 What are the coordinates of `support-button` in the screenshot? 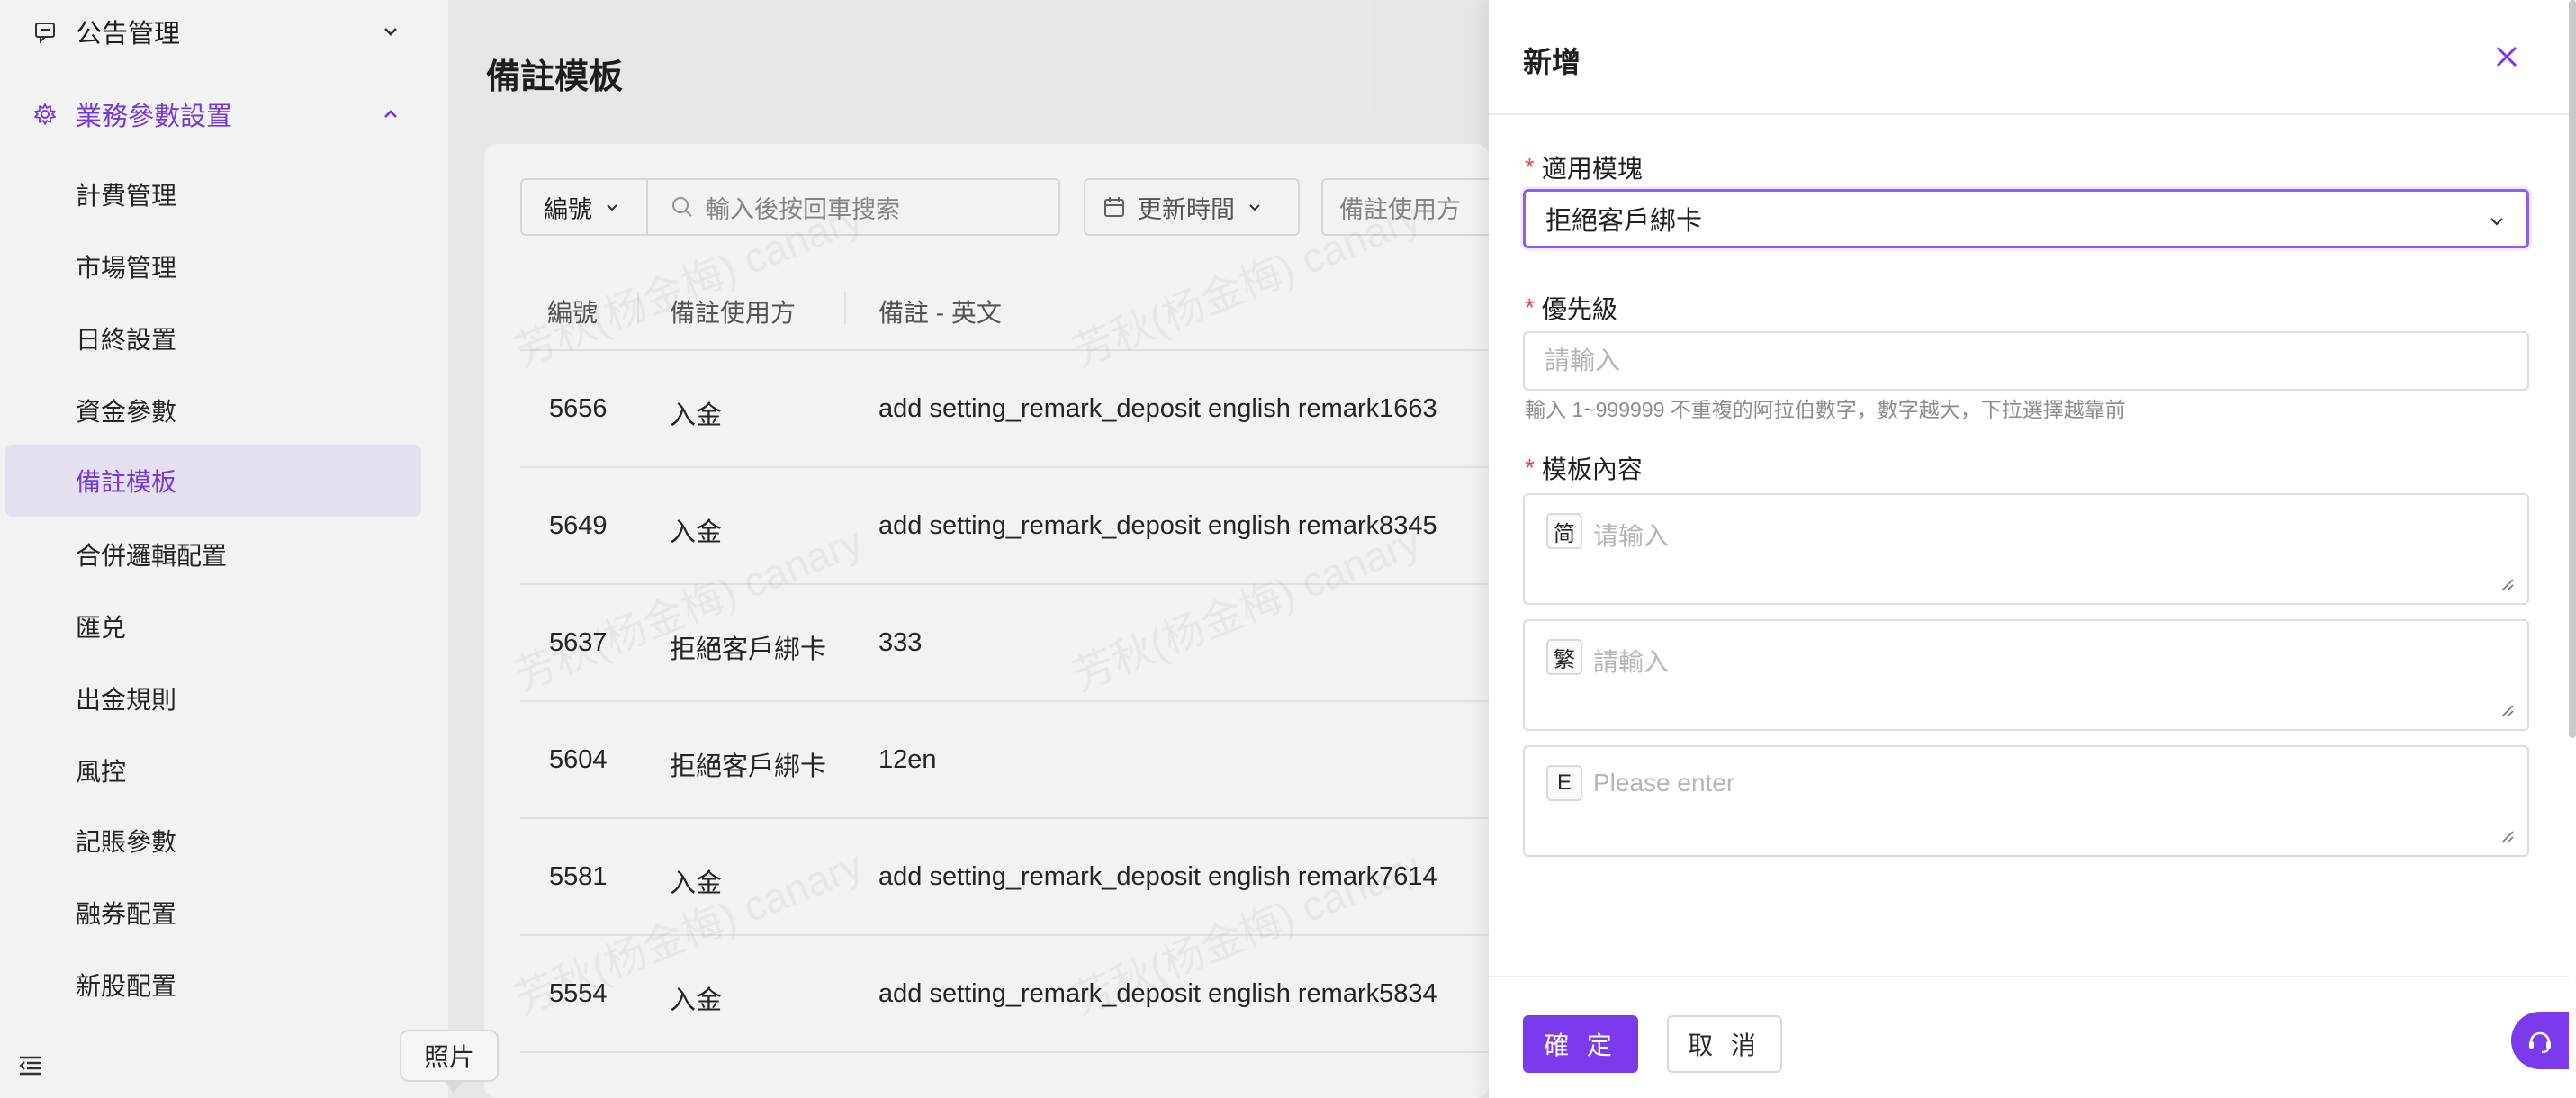 It's located at (2540, 1040).